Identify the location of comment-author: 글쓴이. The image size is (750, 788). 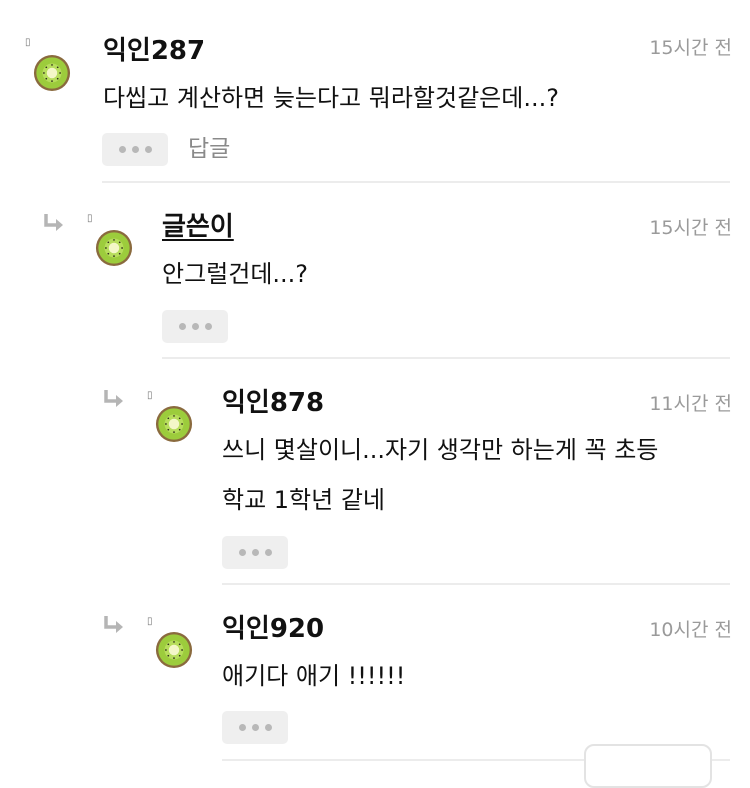
(198, 227).